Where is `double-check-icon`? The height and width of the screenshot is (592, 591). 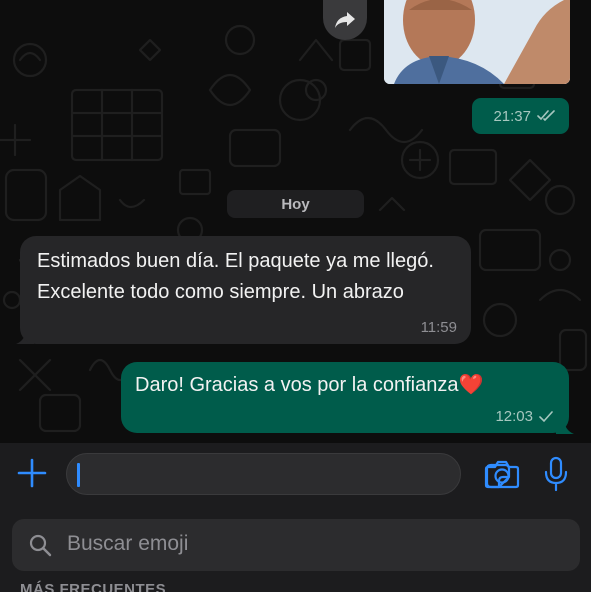
double-check-icon is located at coordinates (546, 116).